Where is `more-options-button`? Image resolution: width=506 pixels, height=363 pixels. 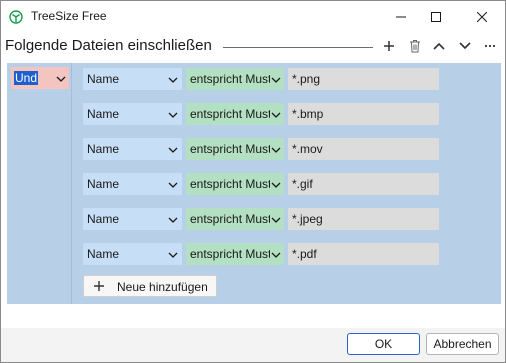
more-options-button is located at coordinates (490, 46).